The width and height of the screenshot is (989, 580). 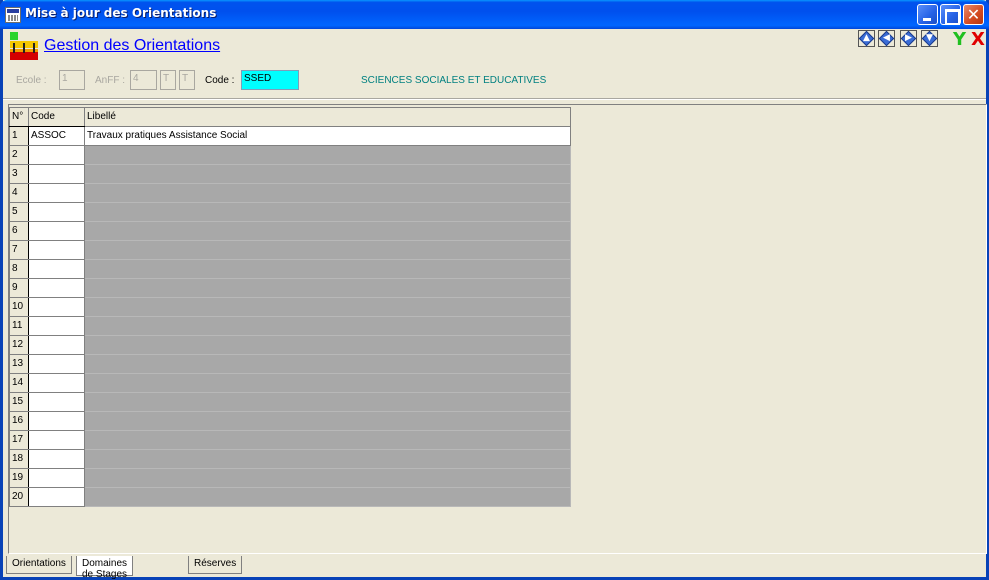 I want to click on row-number-cell: 7, so click(x=19, y=250).